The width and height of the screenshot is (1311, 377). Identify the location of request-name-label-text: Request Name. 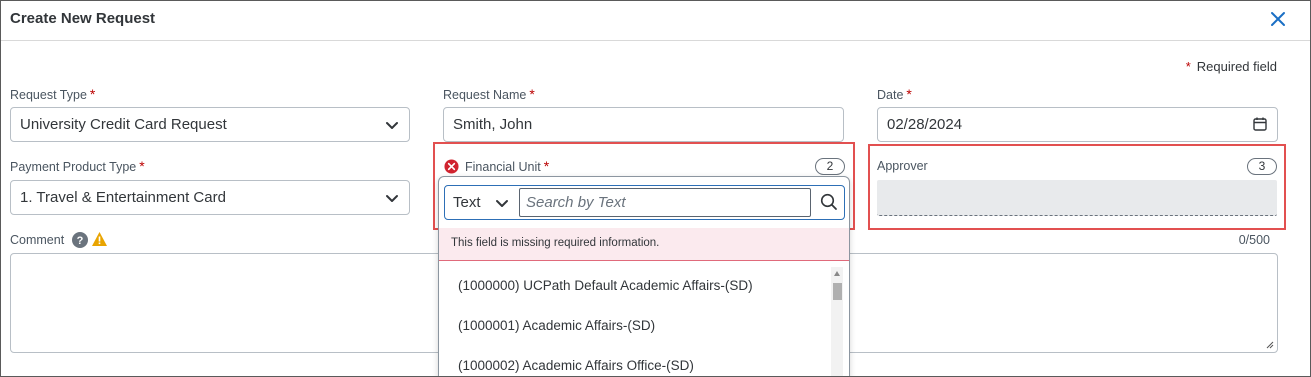
(485, 95).